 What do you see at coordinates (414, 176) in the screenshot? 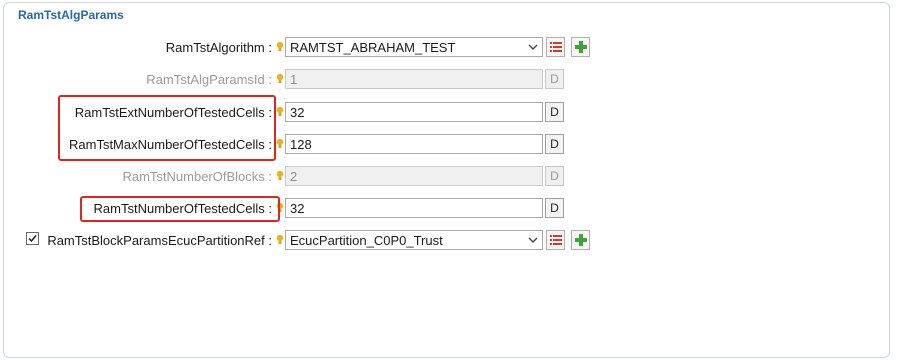
I see `number-of-blocks-field: 2` at bounding box center [414, 176].